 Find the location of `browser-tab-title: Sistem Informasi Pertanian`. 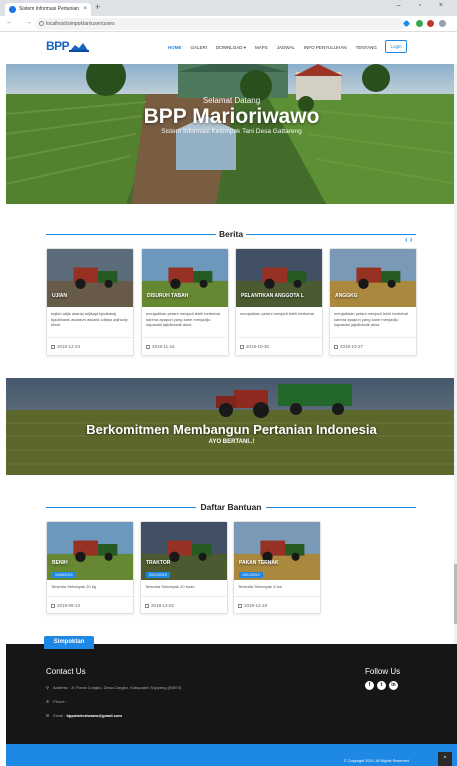

browser-tab-title: Sistem Informasi Pertanian is located at coordinates (49, 9).